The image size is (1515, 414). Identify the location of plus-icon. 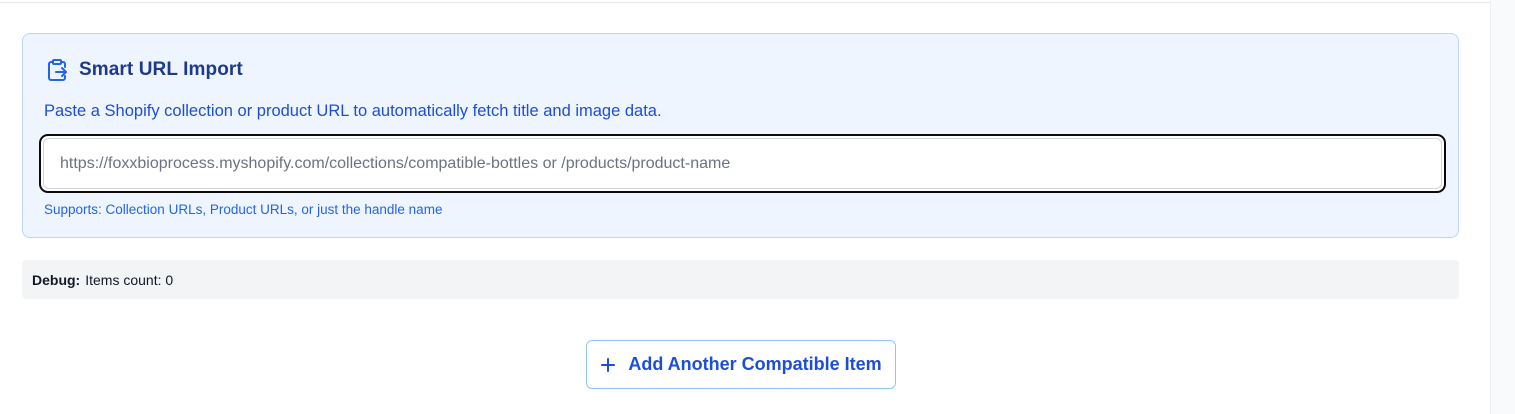
(608, 365).